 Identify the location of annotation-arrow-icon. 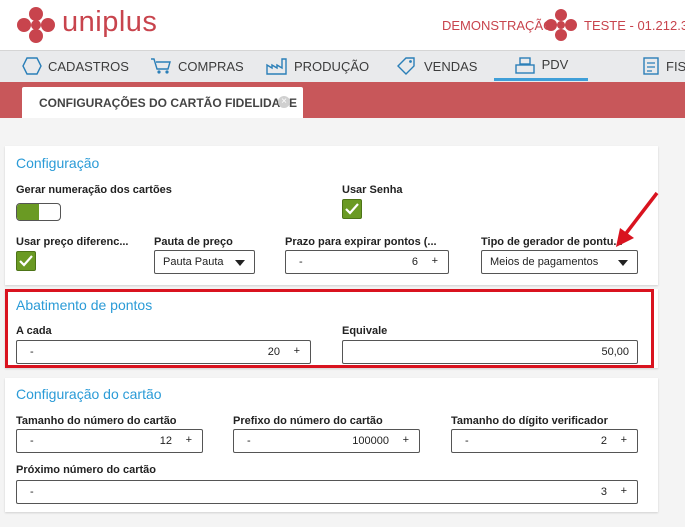
(637, 219).